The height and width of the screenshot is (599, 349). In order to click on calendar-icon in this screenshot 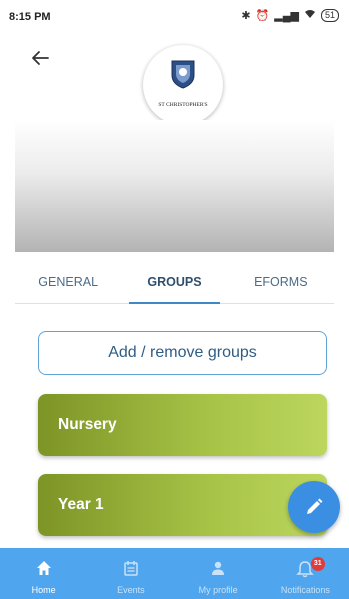, I will do `click(131, 568)`.